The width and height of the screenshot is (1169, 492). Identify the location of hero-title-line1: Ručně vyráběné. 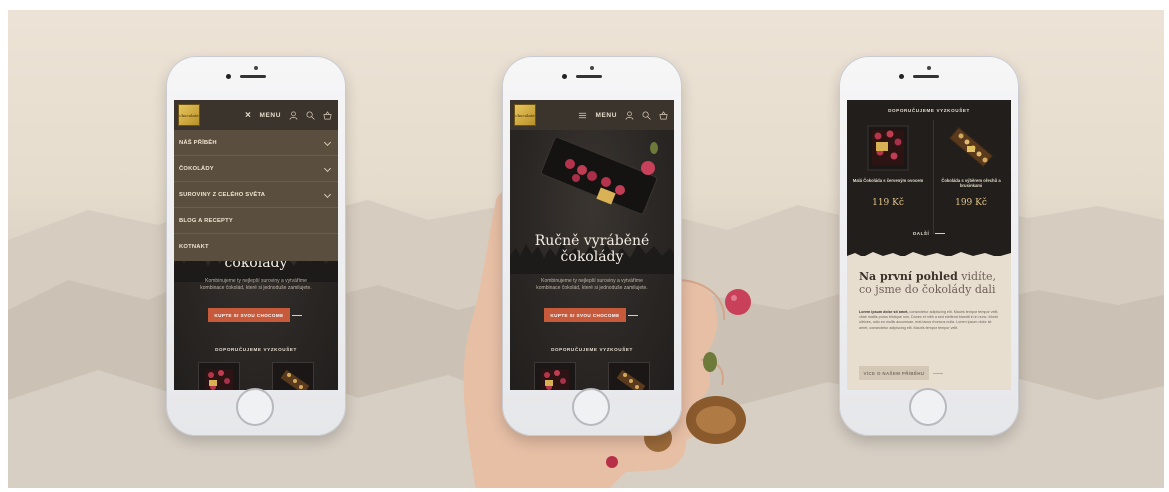
(592, 241).